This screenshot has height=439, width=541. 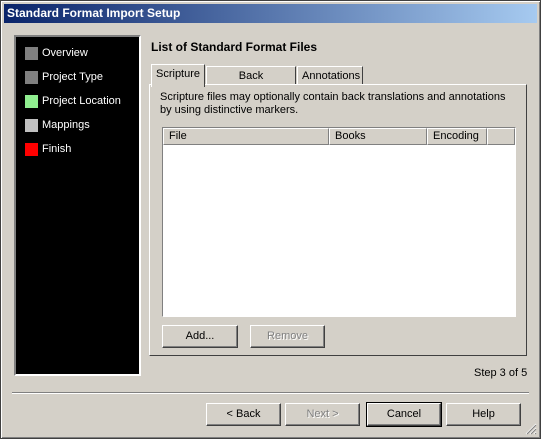 What do you see at coordinates (65, 53) in the screenshot?
I see `step-label: Overview` at bounding box center [65, 53].